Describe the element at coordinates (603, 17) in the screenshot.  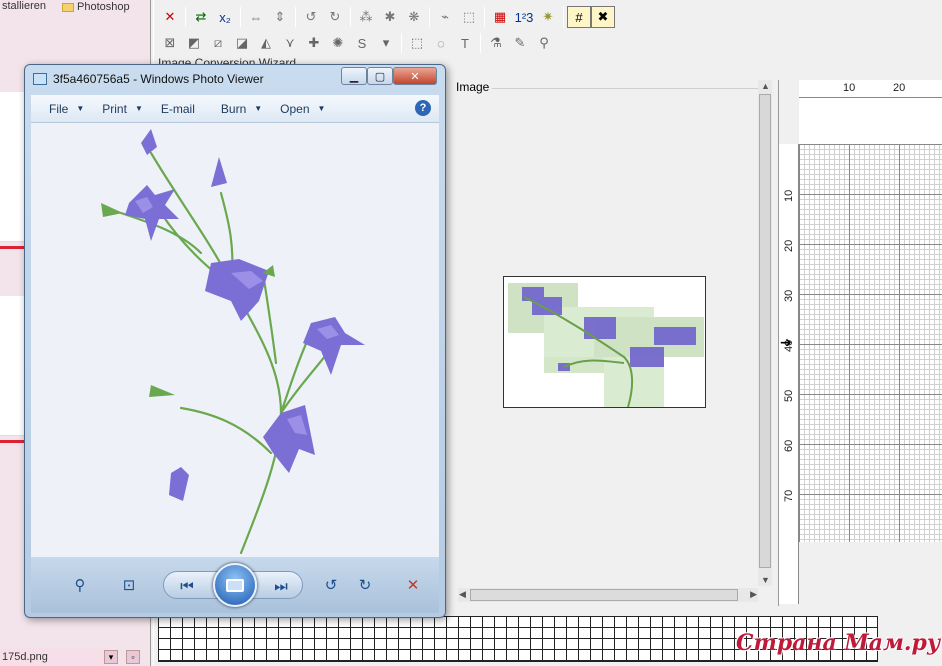
I see `cross-stitch-icon: ✖` at that location.